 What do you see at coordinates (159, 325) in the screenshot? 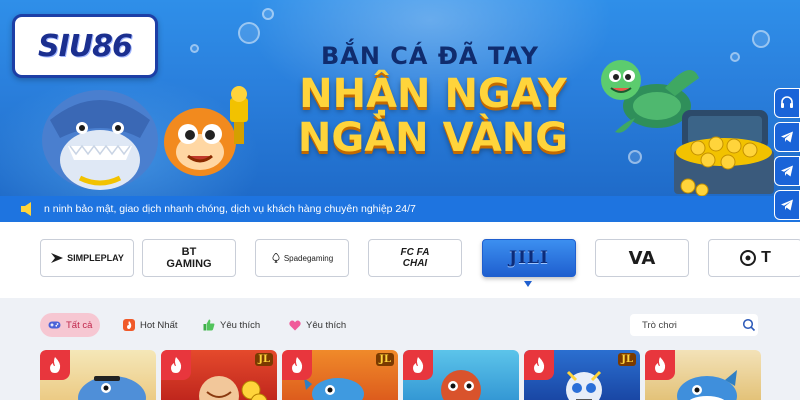
I see `filter-label: Hot Nhất` at bounding box center [159, 325].